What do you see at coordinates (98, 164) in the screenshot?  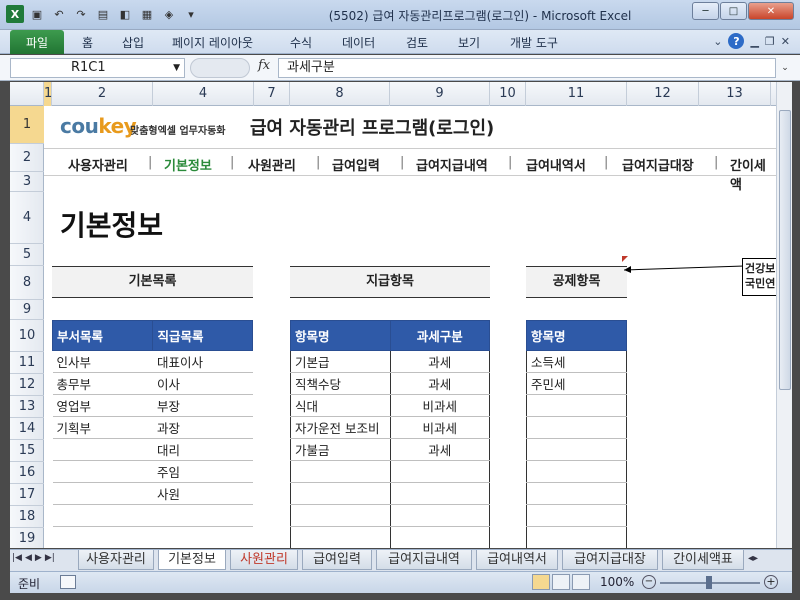 I see `nav-user-management: 사용자관리` at bounding box center [98, 164].